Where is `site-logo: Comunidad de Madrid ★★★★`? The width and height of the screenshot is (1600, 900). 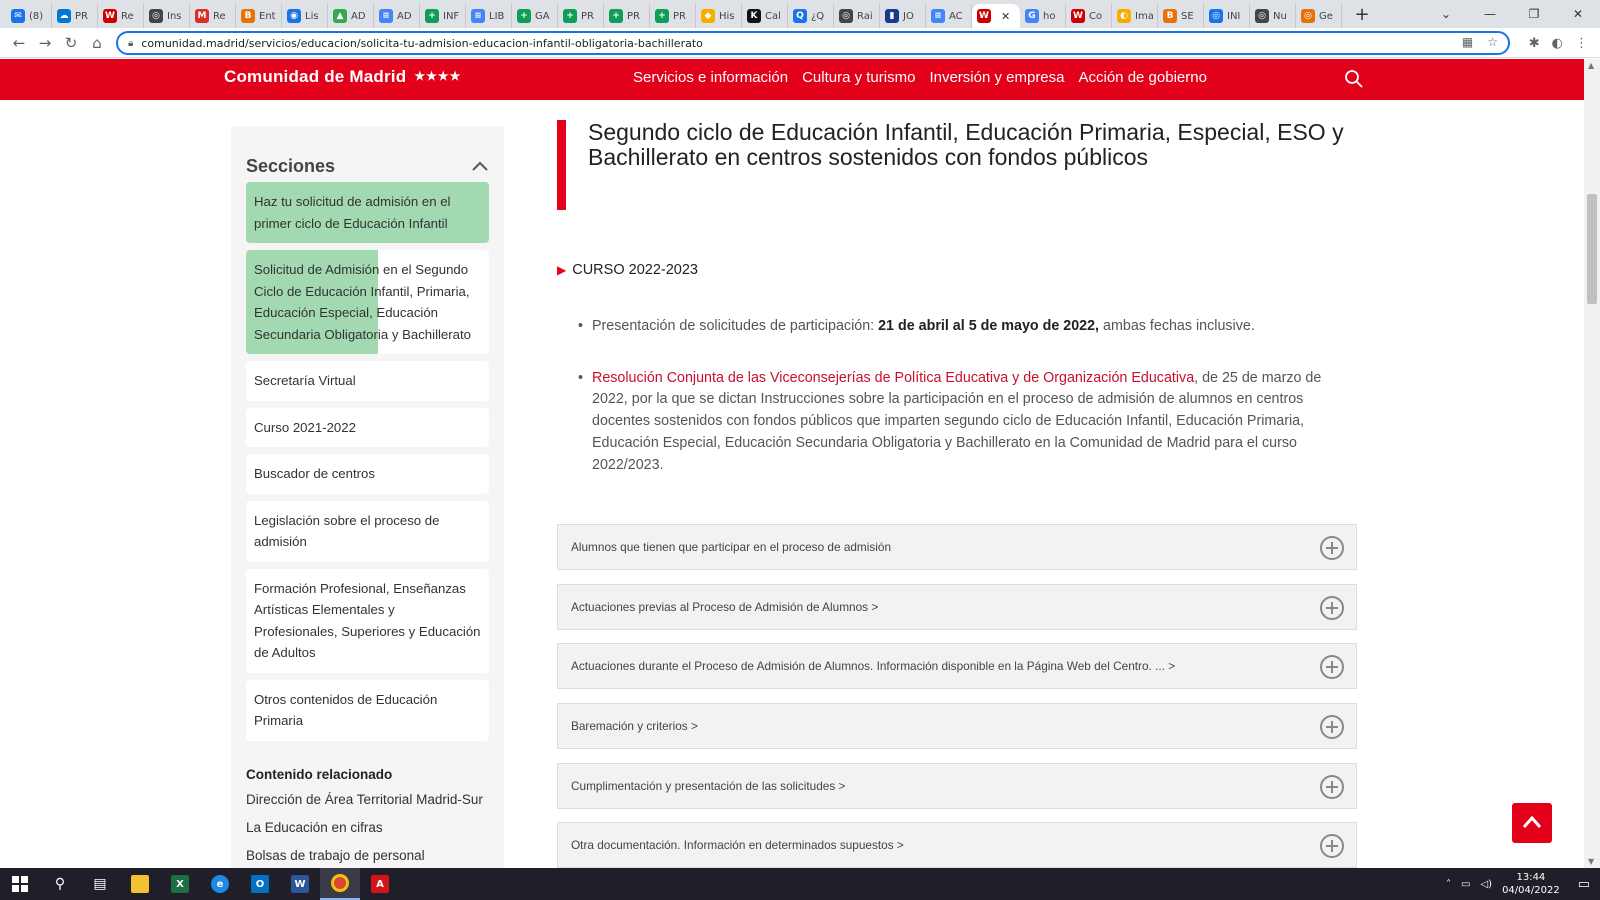 site-logo: Comunidad de Madrid ★★★★ is located at coordinates (342, 77).